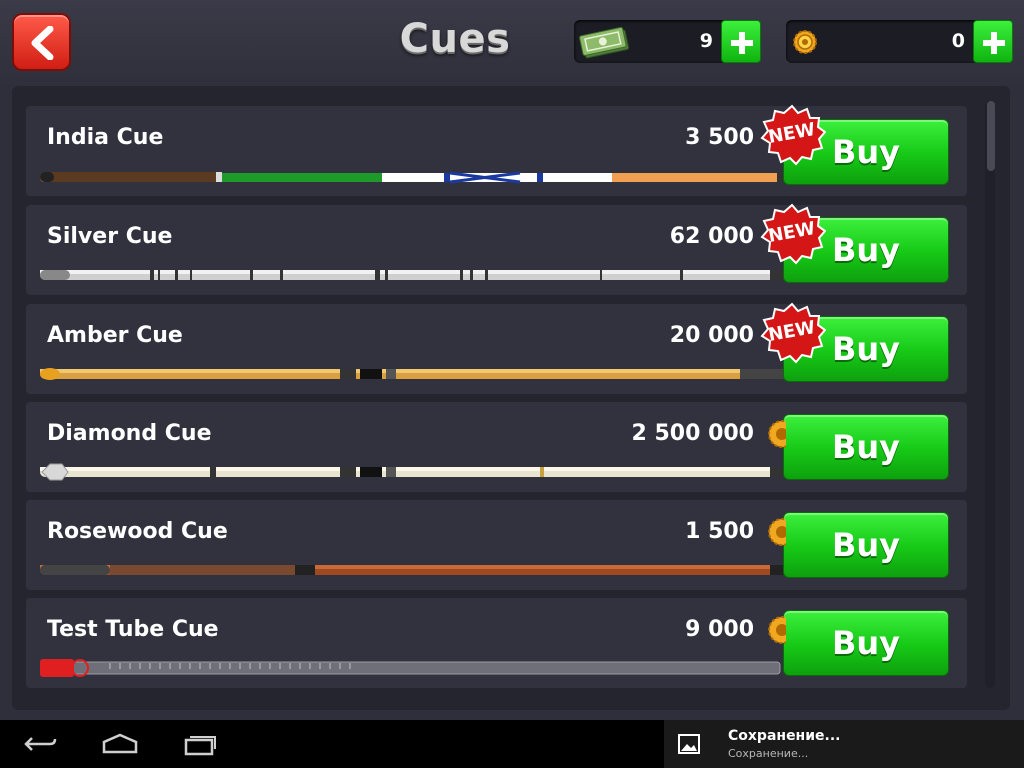  What do you see at coordinates (412, 472) in the screenshot?
I see `cue-image-diamond` at bounding box center [412, 472].